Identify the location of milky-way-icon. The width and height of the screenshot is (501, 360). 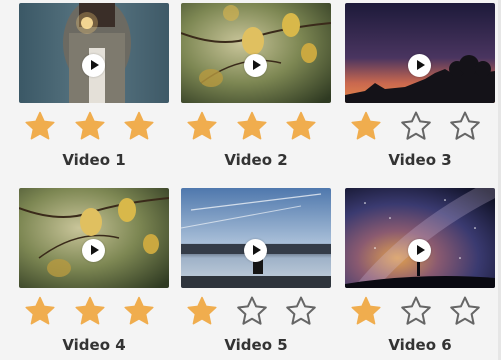
(420, 238).